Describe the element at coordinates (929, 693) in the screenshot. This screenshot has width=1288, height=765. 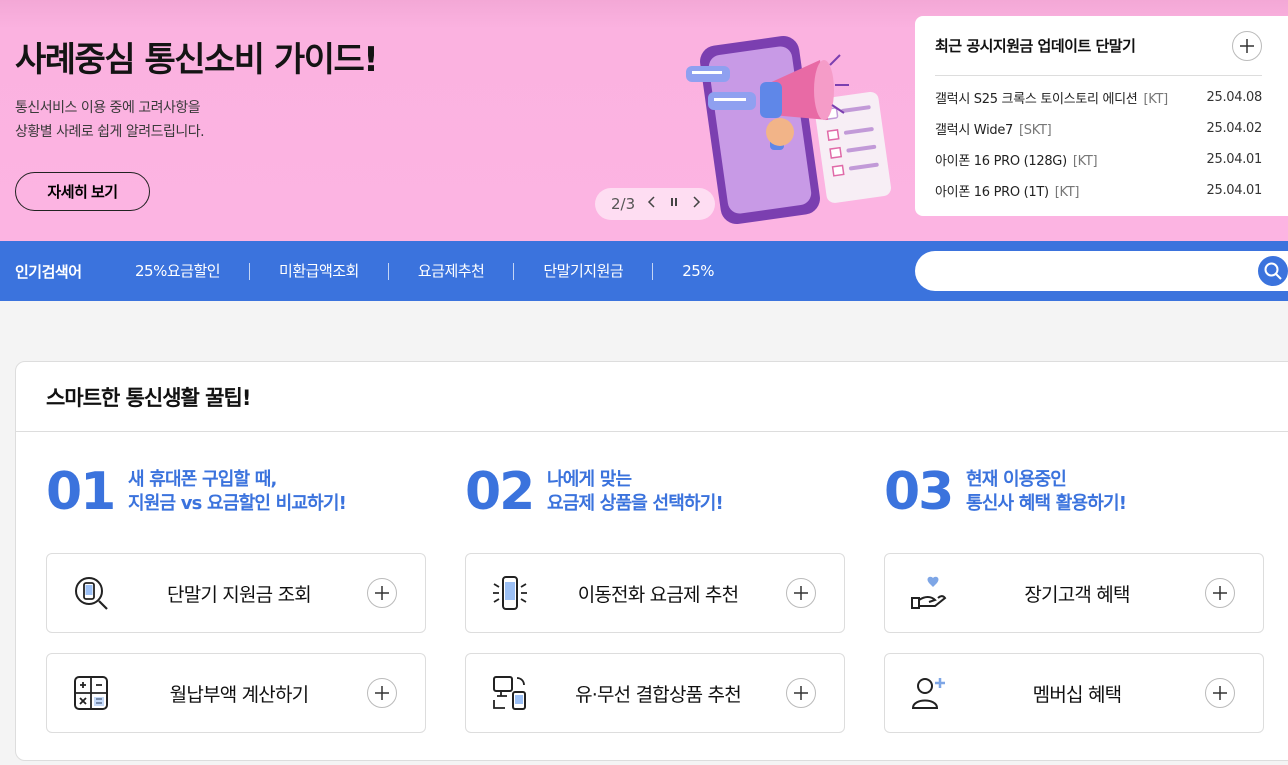
I see `user-plus-icon` at that location.